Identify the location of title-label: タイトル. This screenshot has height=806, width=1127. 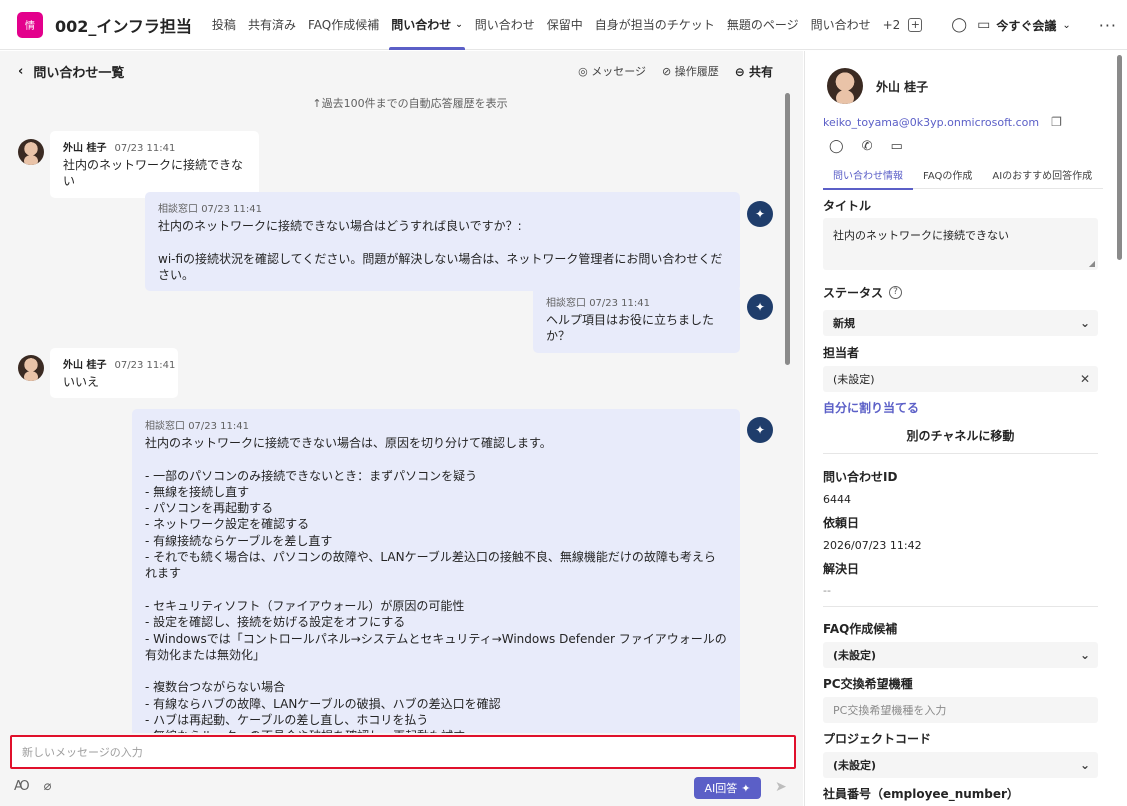
(847, 206).